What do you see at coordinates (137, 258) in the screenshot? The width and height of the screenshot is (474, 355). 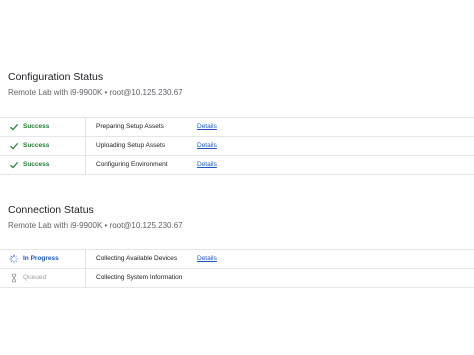 I see `step-label: Collecting Available Devices` at bounding box center [137, 258].